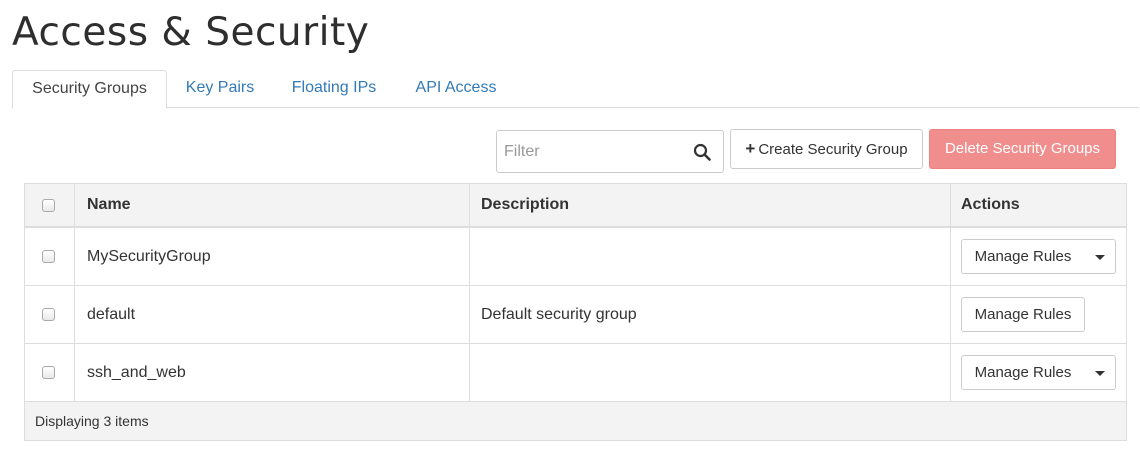 The image size is (1140, 462). I want to click on column-header-actions: Actions, so click(990, 204).